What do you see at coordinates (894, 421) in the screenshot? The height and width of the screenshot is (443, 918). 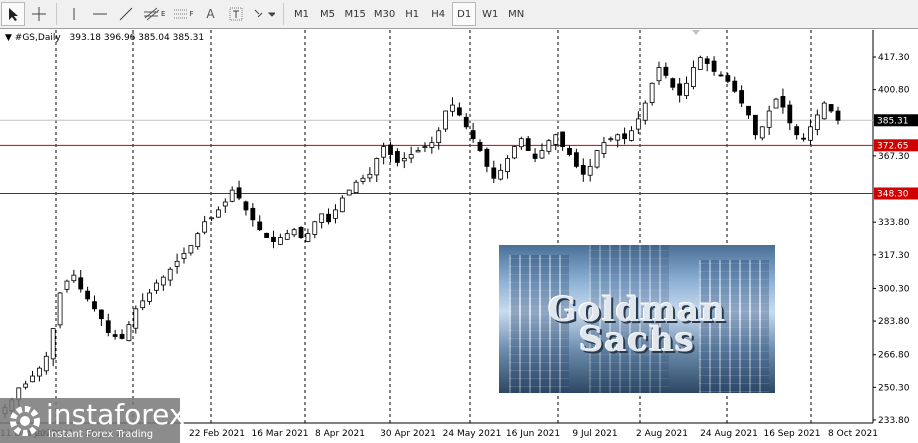 I see `price-tick-label: 233.80` at bounding box center [894, 421].